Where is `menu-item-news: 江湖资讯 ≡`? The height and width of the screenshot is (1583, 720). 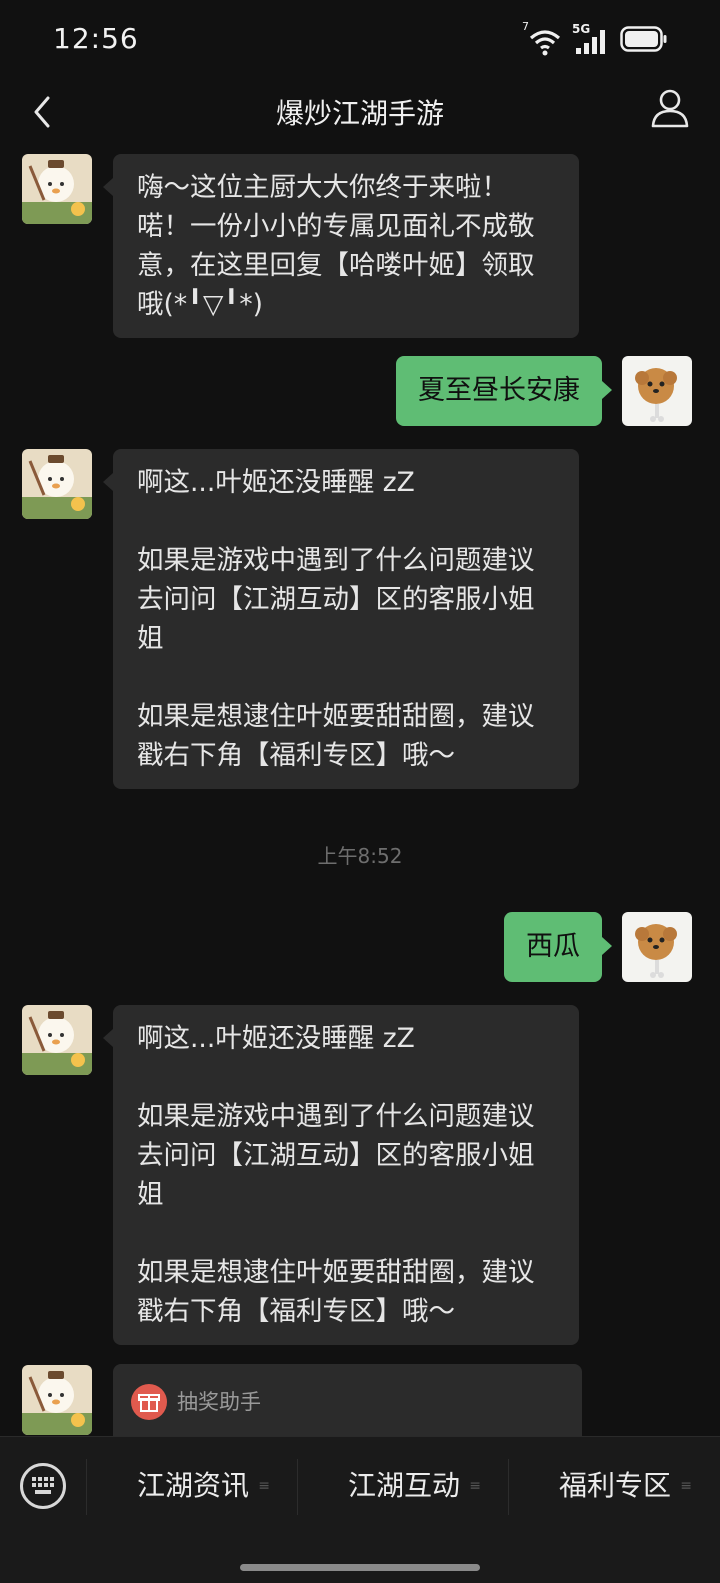 menu-item-news: 江湖资讯 ≡ is located at coordinates (193, 1486).